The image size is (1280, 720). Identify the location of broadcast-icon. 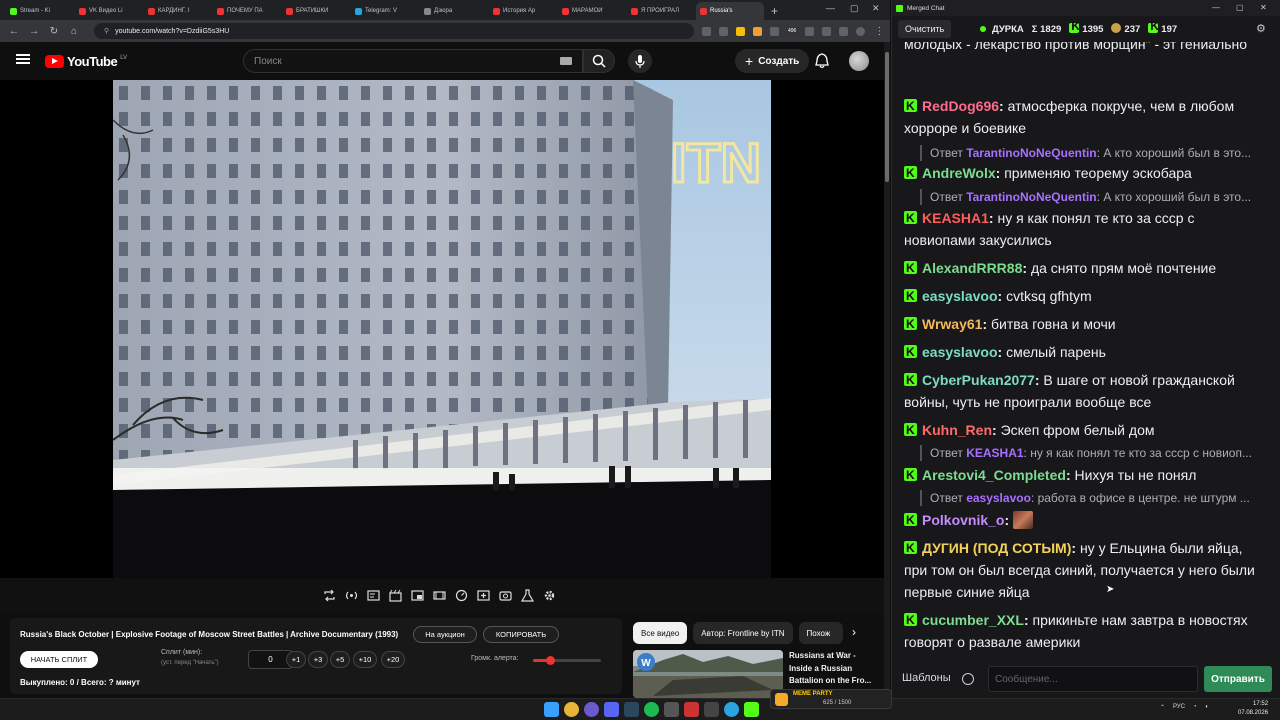
(351, 595).